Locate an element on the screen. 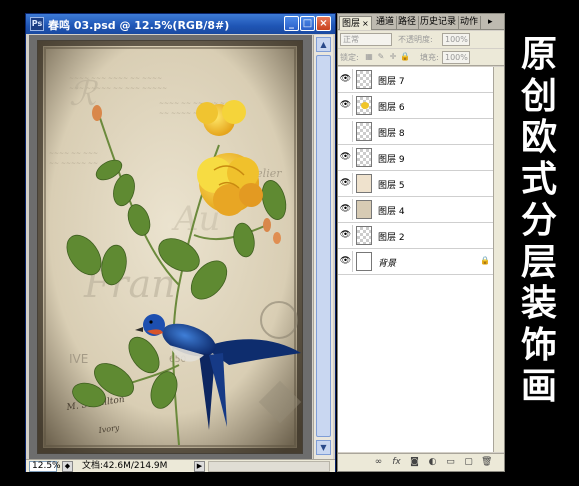 Image resolution: width=579 pixels, height=486 pixels. caption-char: 层 is located at coordinates (538, 262).